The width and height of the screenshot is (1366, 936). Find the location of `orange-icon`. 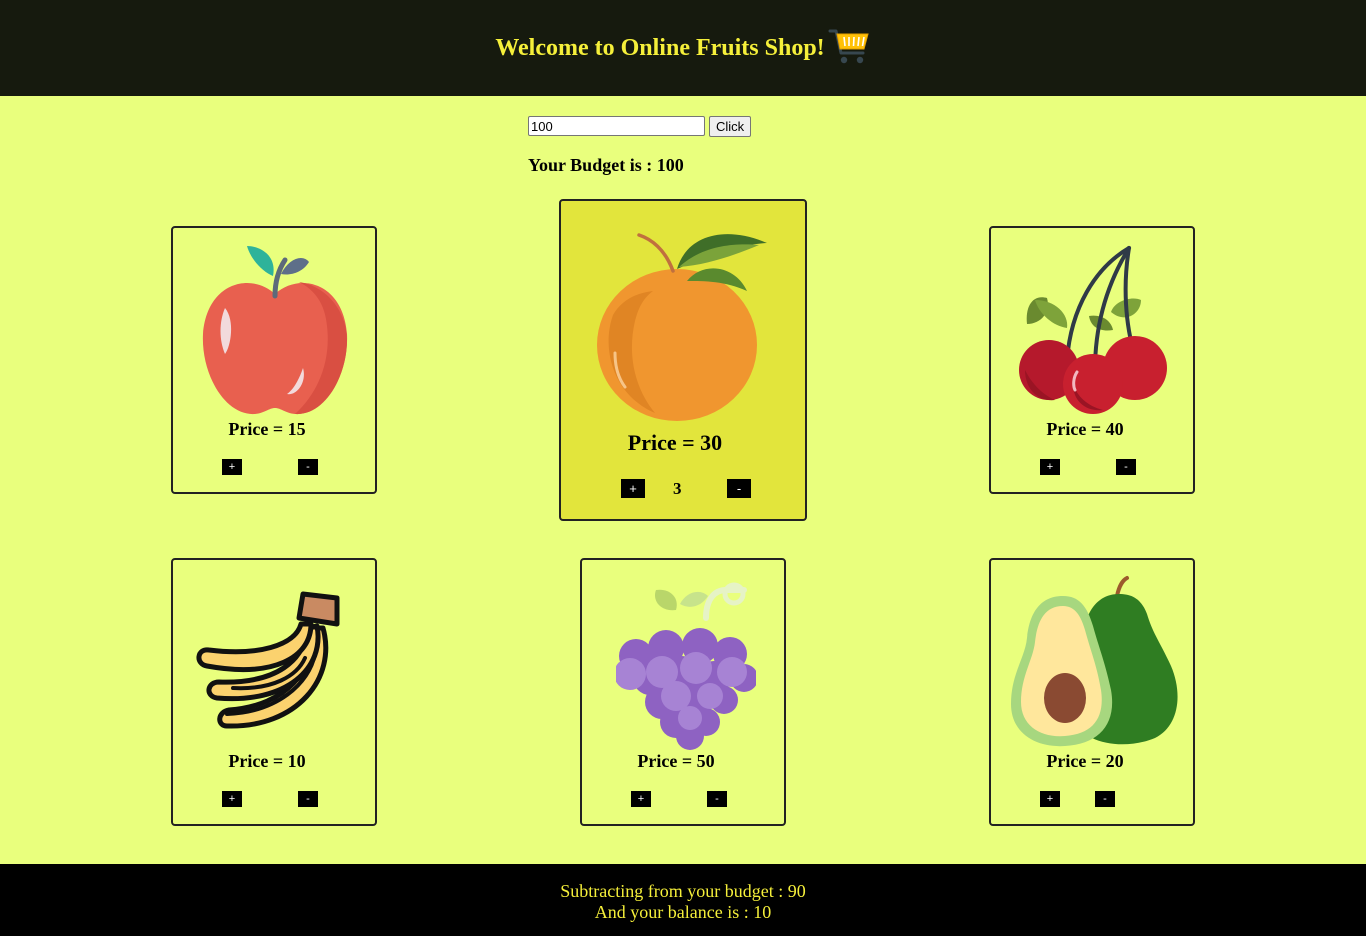

orange-icon is located at coordinates (682, 327).